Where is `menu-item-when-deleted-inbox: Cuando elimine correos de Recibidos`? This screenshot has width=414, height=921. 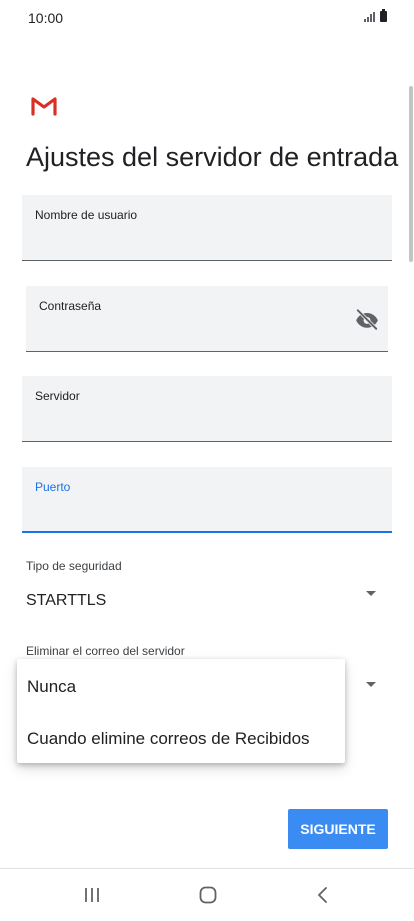
menu-item-when-deleted-inbox: Cuando elimine correos de Recibidos is located at coordinates (168, 739).